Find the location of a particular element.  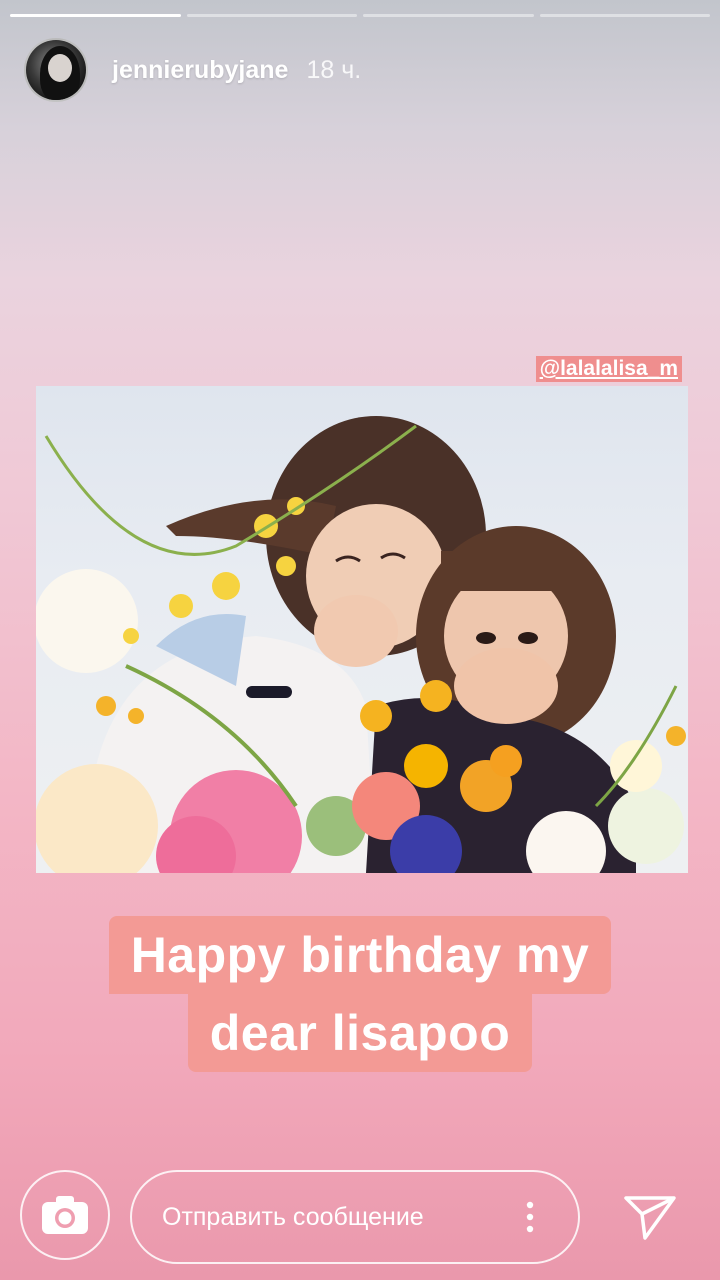

send-icon is located at coordinates (650, 1218).